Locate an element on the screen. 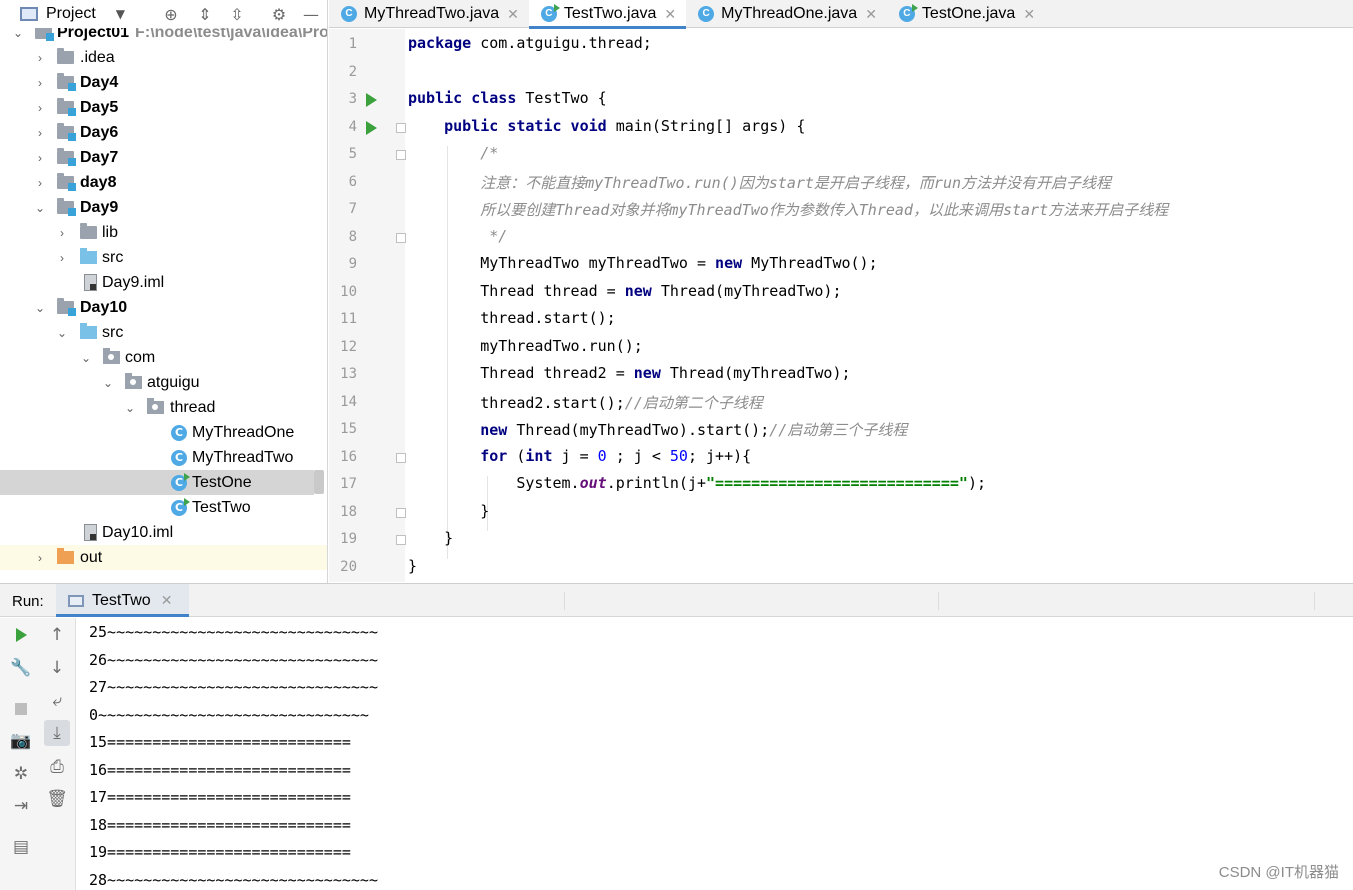 Image resolution: width=1353 pixels, height=890 pixels. locate-file-icon: ⊕ is located at coordinates (171, 14).